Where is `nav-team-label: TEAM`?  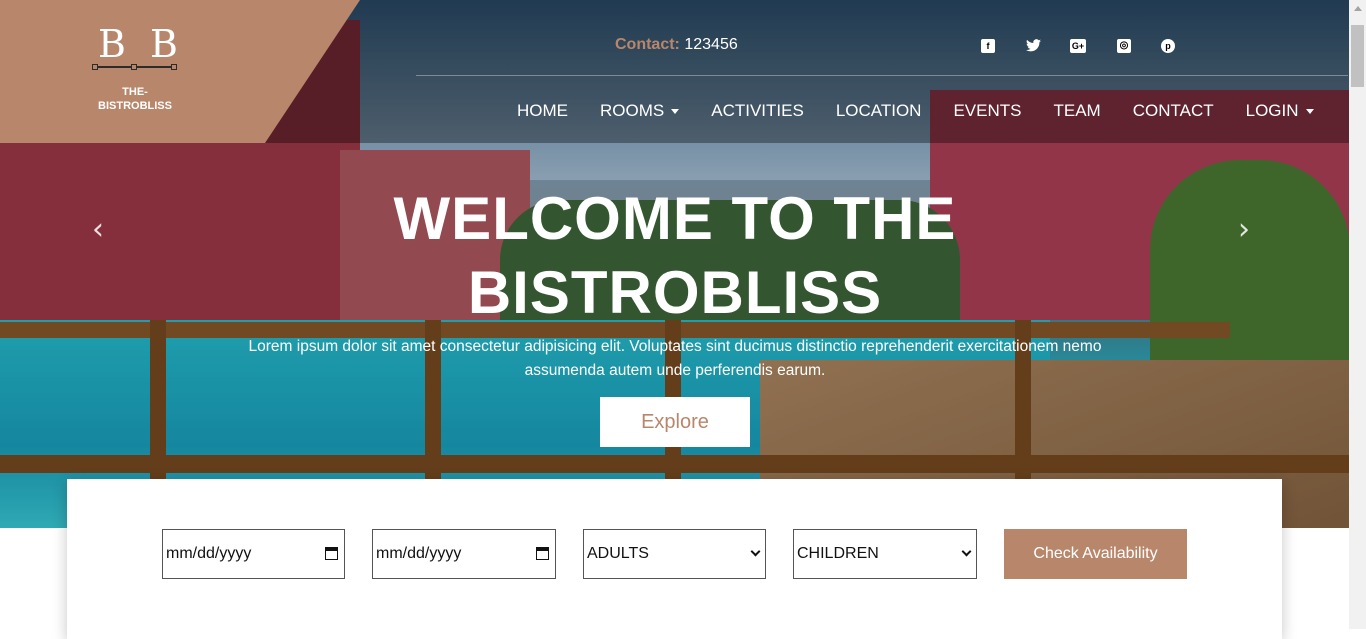 nav-team-label: TEAM is located at coordinates (1077, 110).